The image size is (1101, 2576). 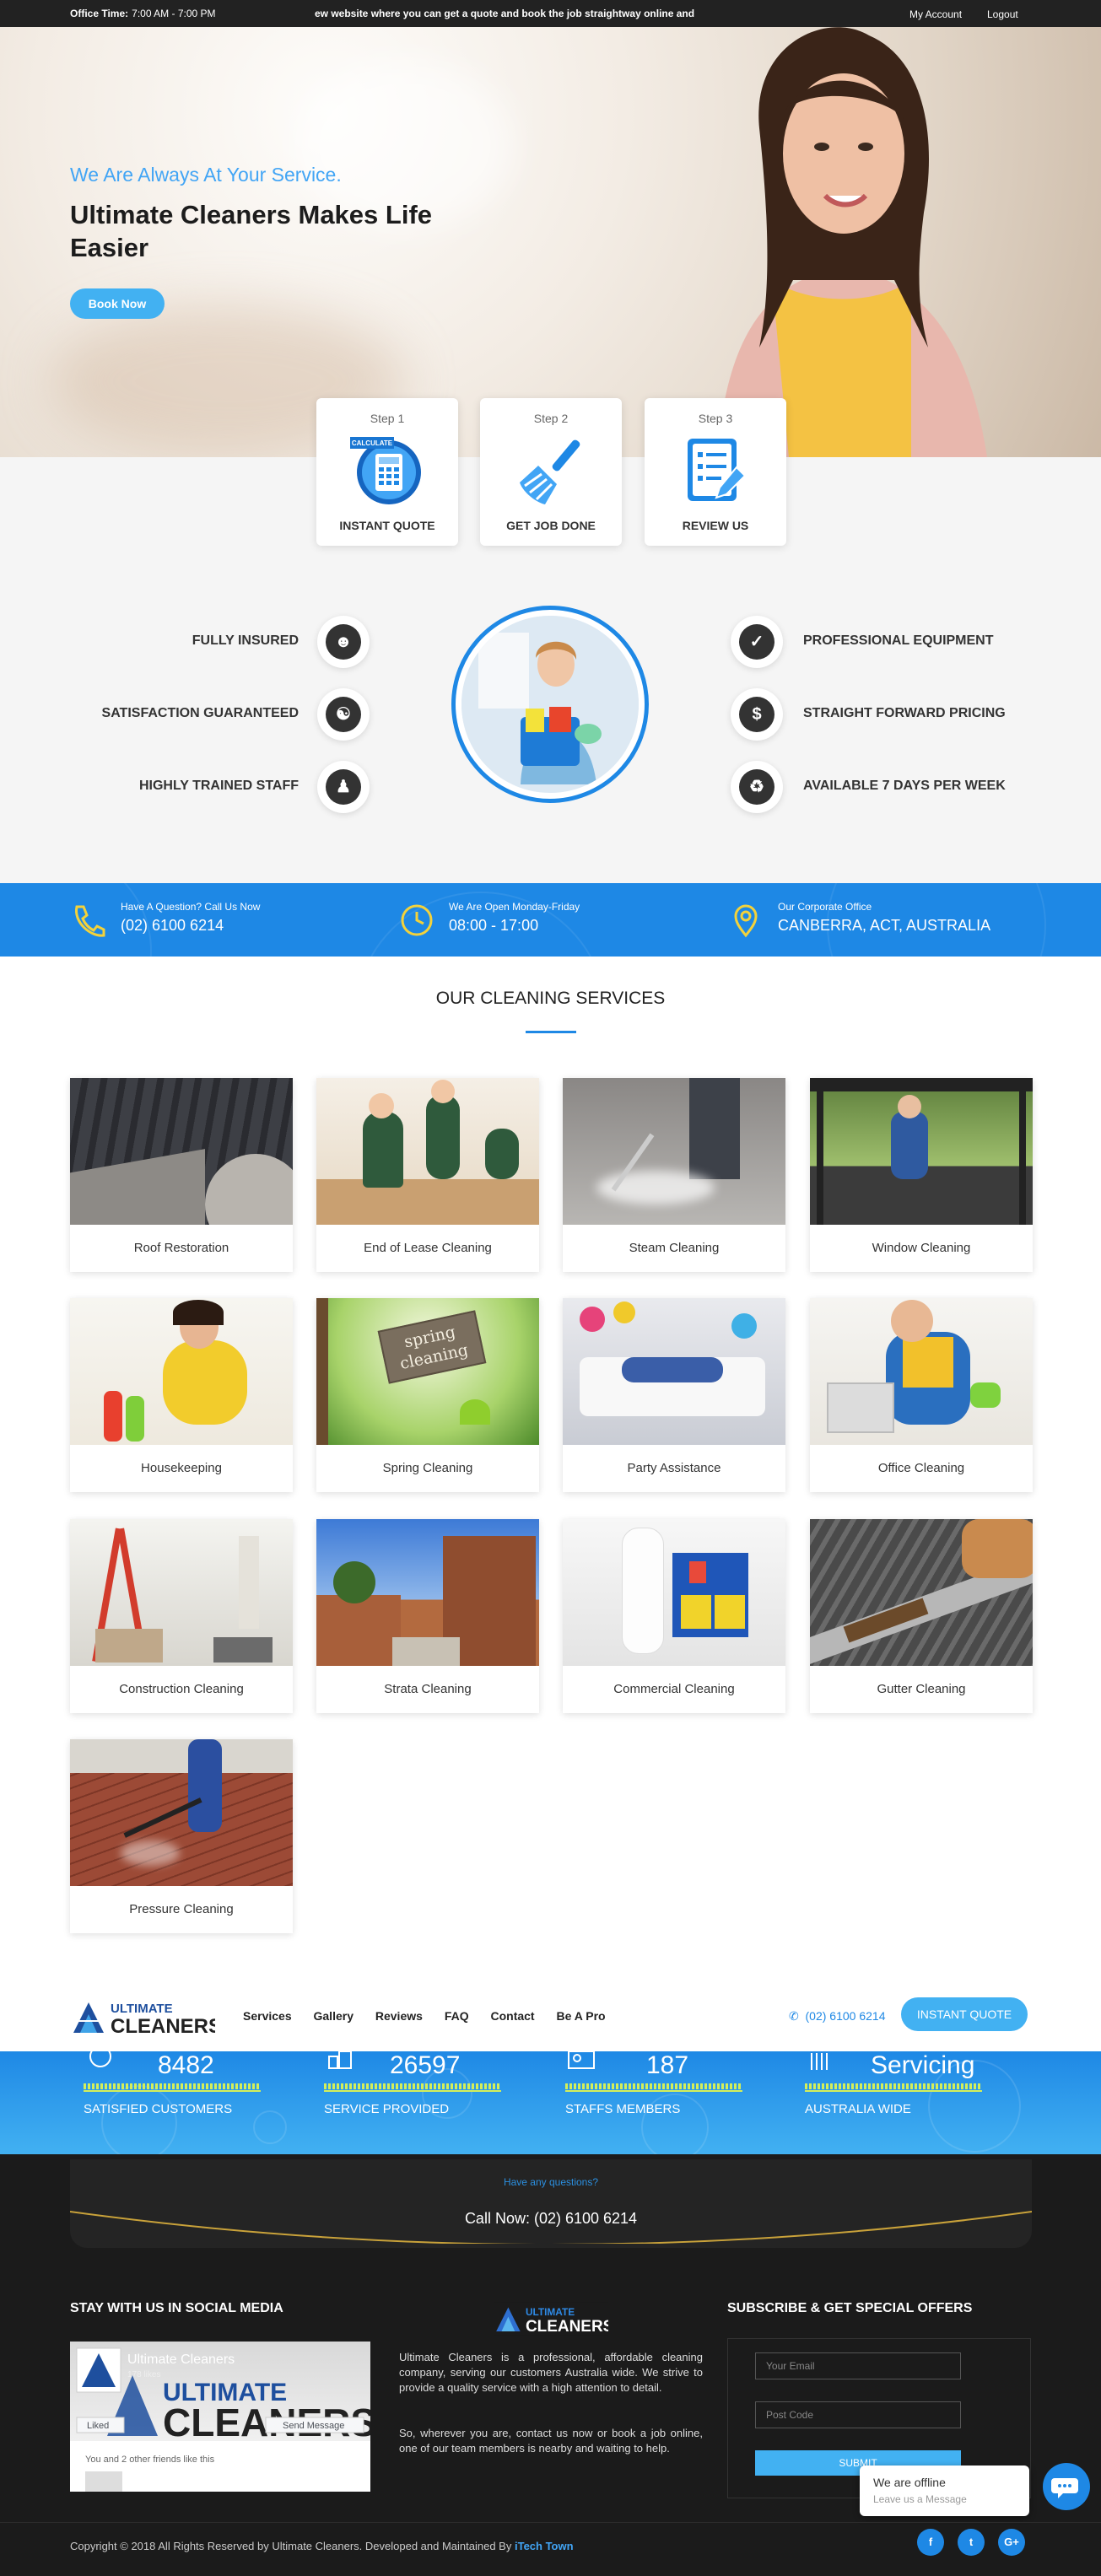 I want to click on customer-icon, so click(x=100, y=2059).